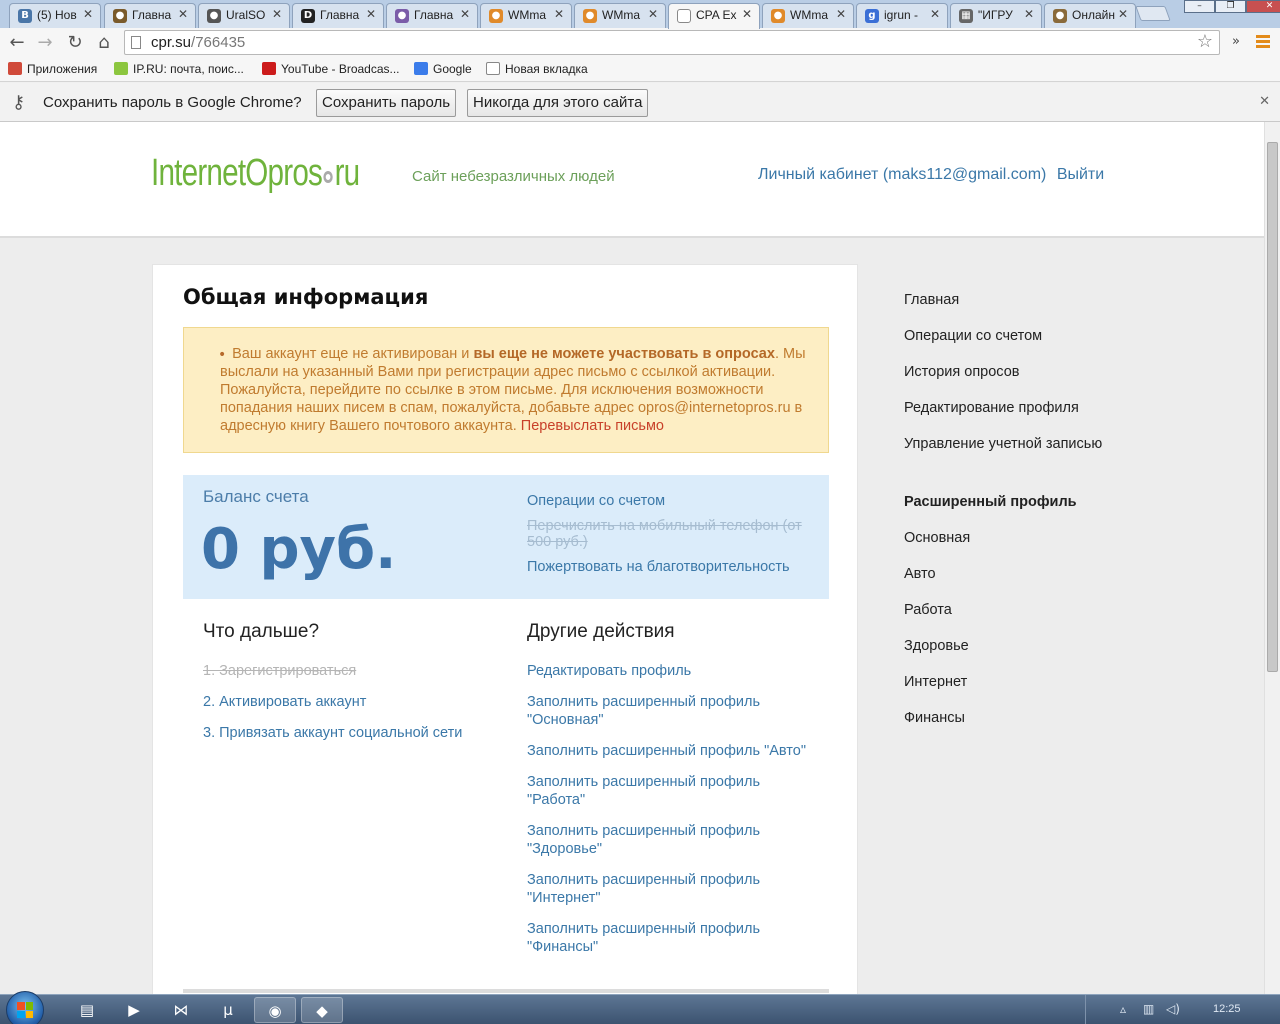 The width and height of the screenshot is (1280, 1024). Describe the element at coordinates (348, 733) in the screenshot. I see `step-social-link: 3. Привязать аккаунт социальной сети` at that location.